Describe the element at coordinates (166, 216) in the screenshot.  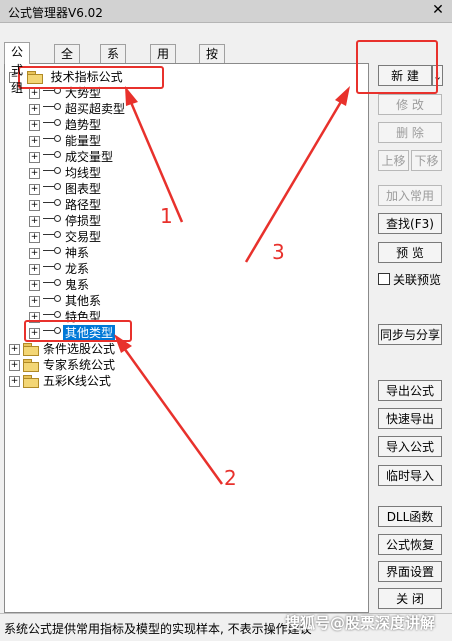
I see `annotation-number-1: 1` at that location.